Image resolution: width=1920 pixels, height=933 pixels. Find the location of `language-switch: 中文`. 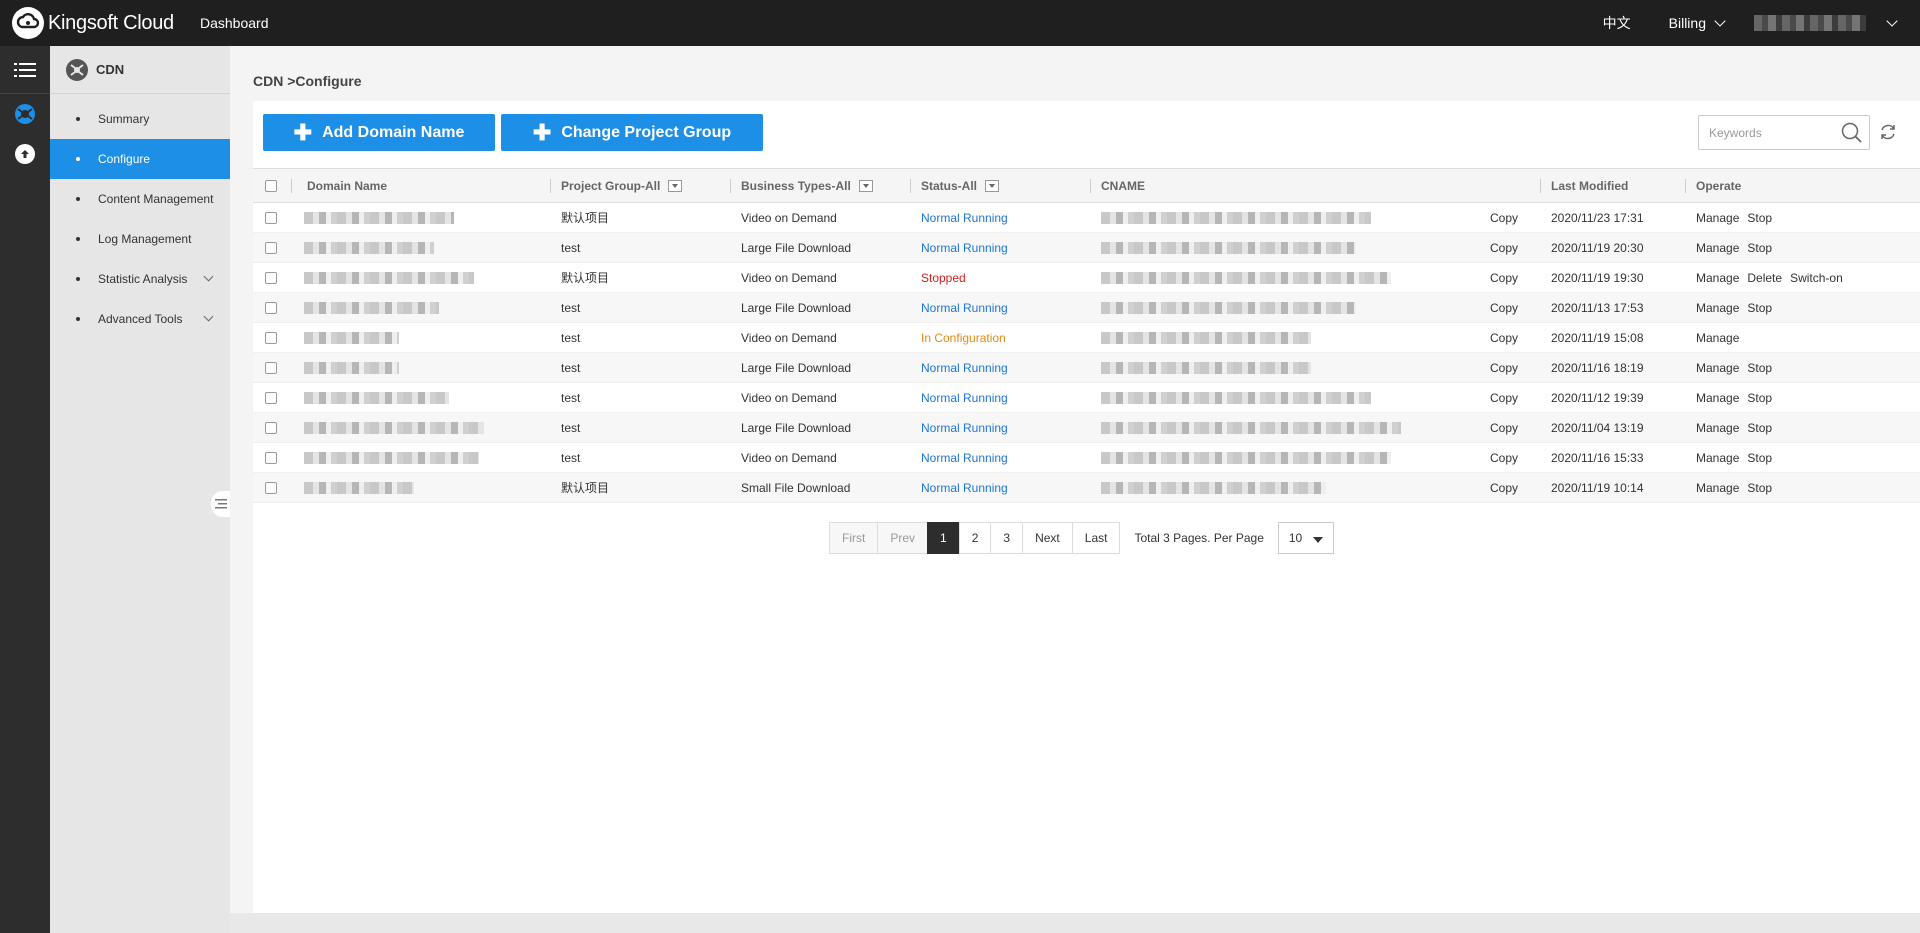

language-switch: 中文 is located at coordinates (1617, 23).